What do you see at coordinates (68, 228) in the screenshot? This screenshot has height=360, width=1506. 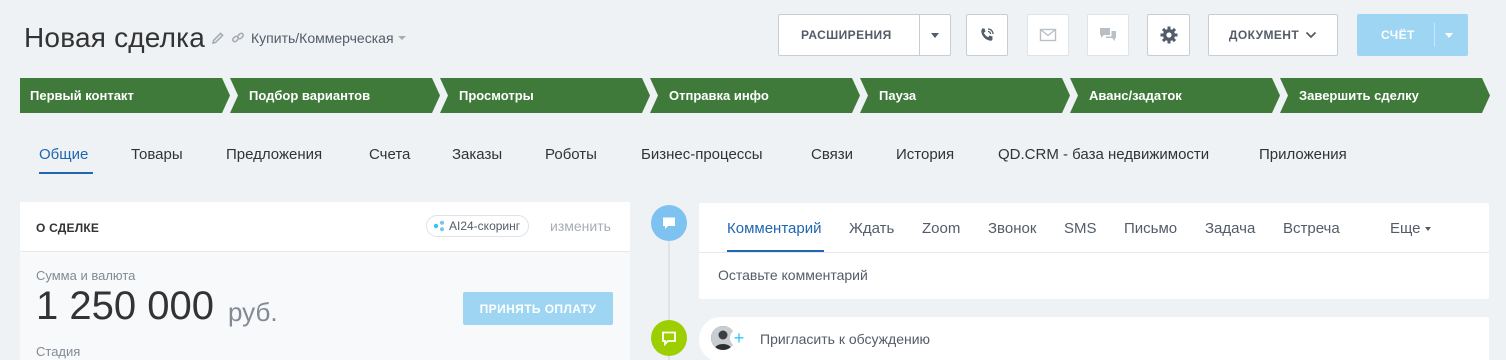 I see `card-title: О СДЕЛКЕ` at bounding box center [68, 228].